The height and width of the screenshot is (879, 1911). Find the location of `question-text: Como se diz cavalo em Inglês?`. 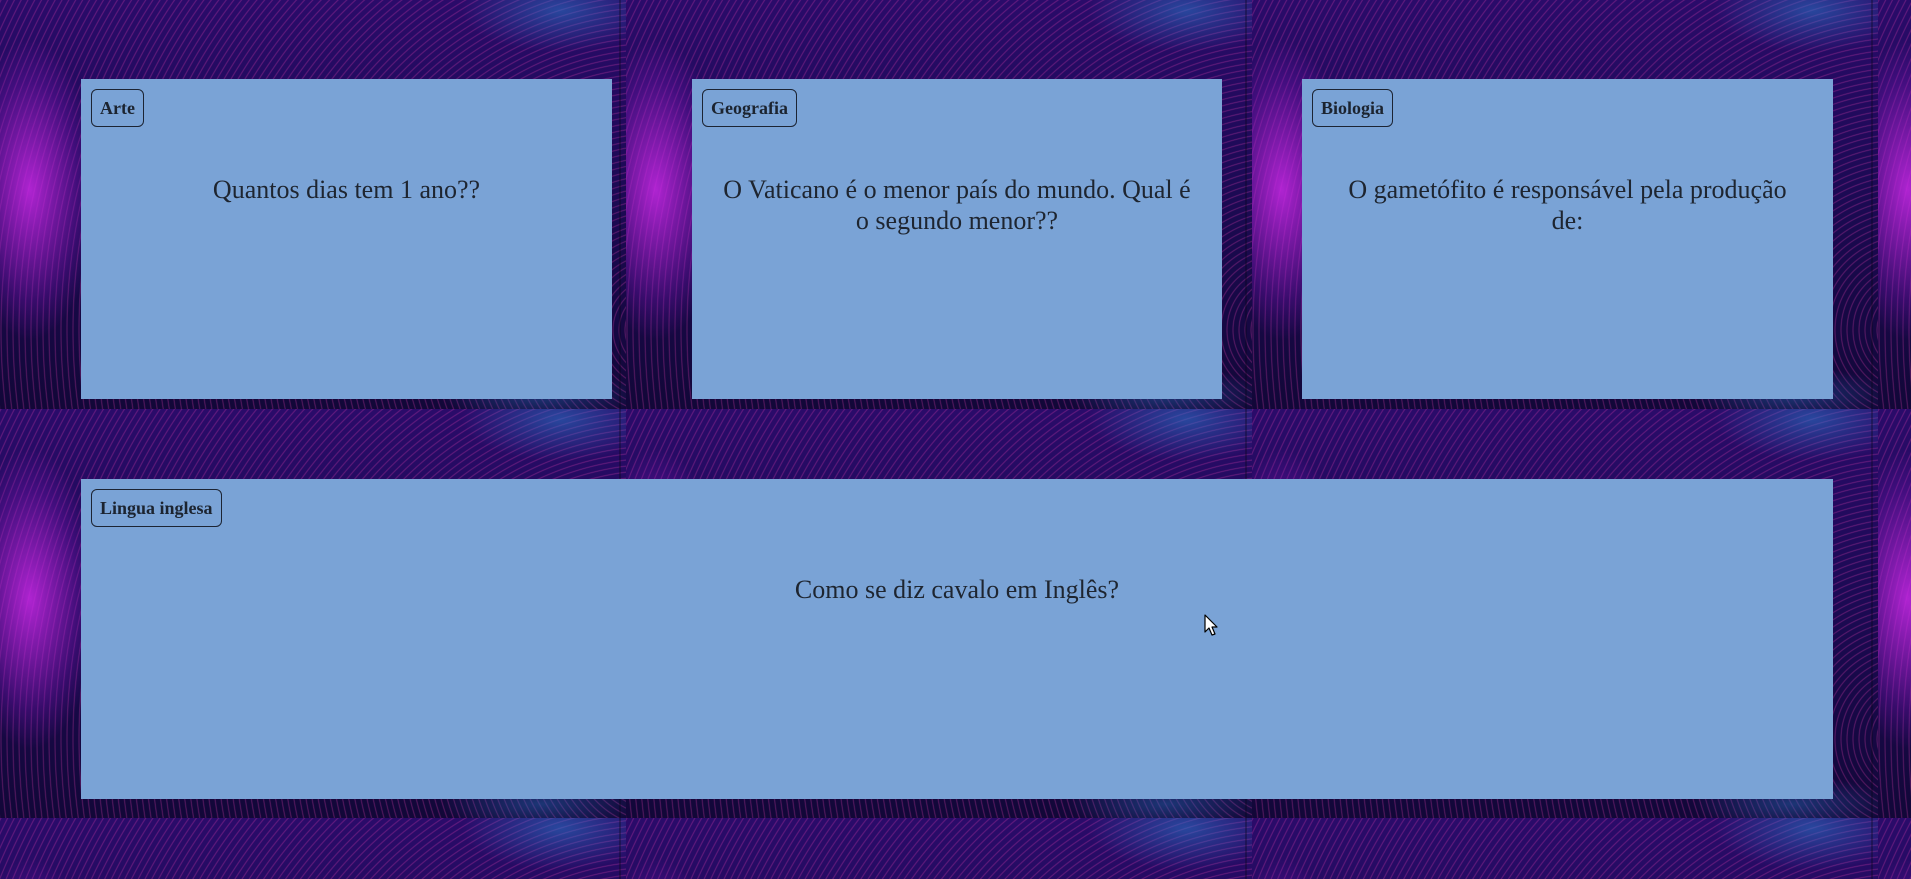

question-text: Como se diz cavalo em Inglês? is located at coordinates (957, 589).